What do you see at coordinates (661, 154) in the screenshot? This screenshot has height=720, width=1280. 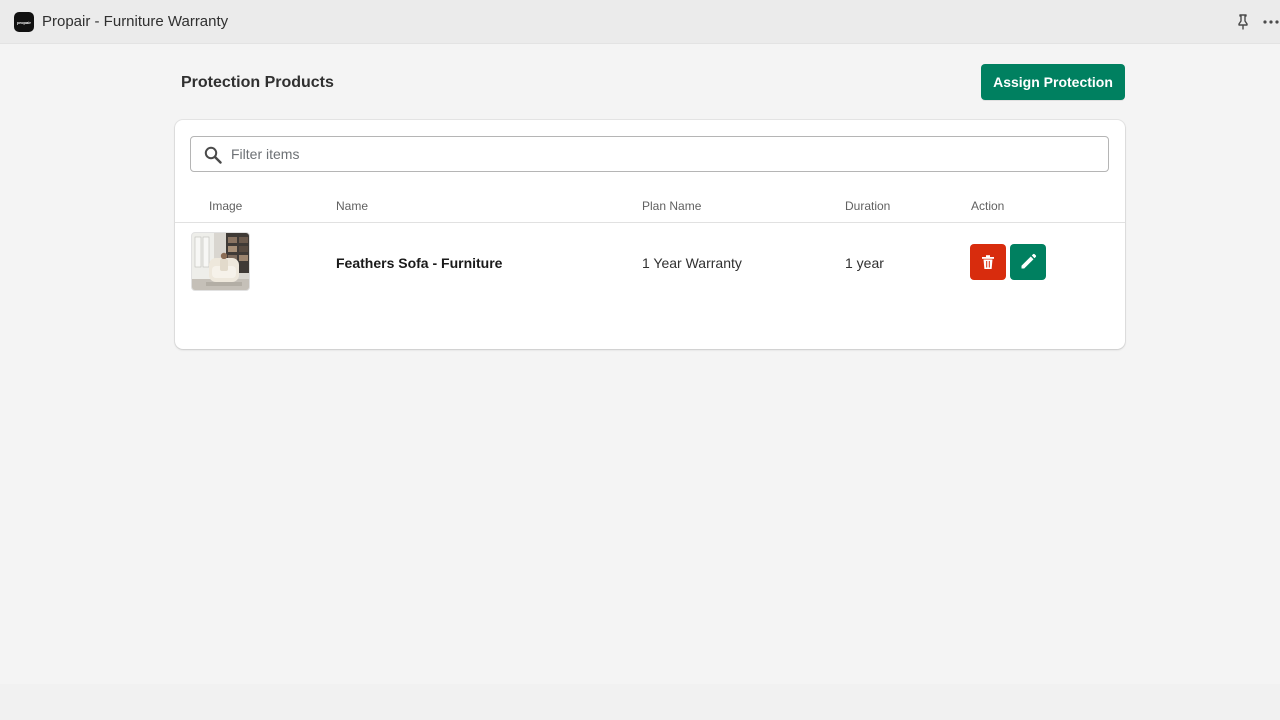 I see `filter-input` at bounding box center [661, 154].